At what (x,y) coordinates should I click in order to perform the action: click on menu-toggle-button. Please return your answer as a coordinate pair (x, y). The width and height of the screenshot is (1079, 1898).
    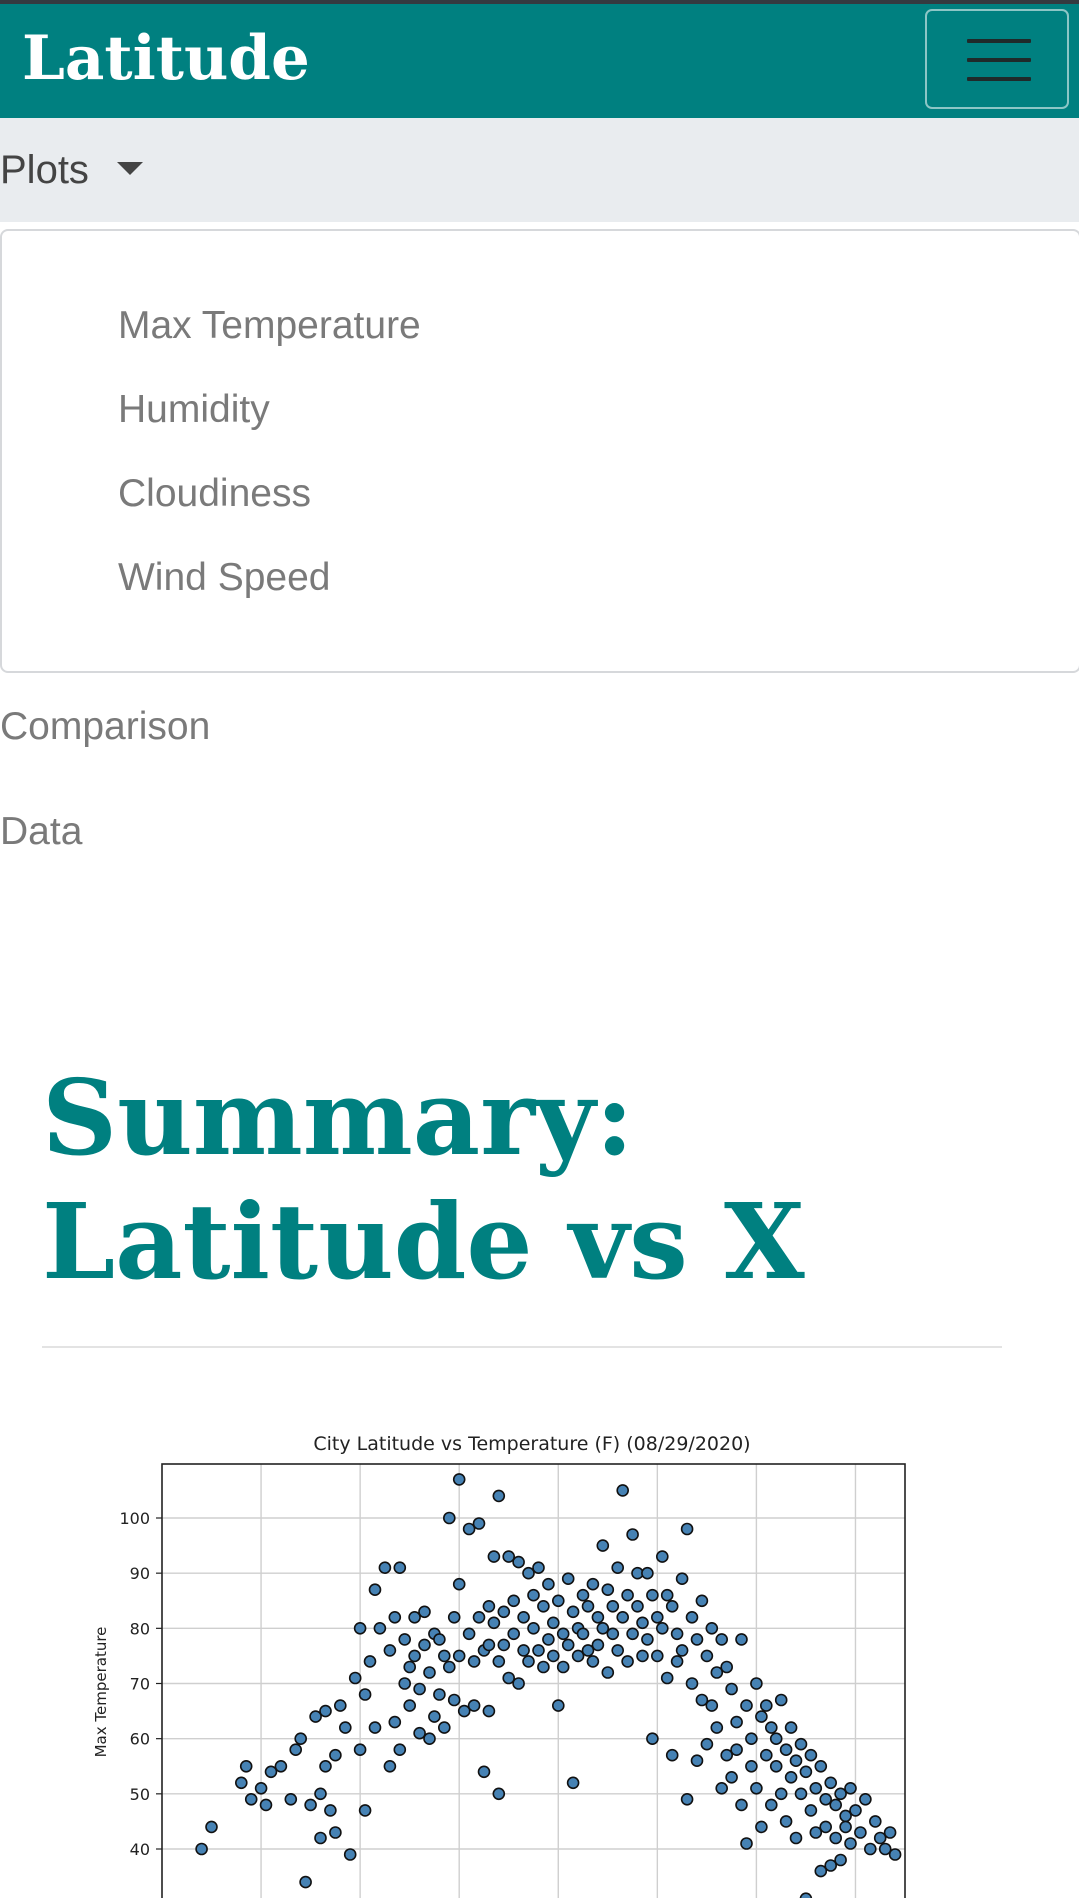
    Looking at the image, I should click on (997, 59).